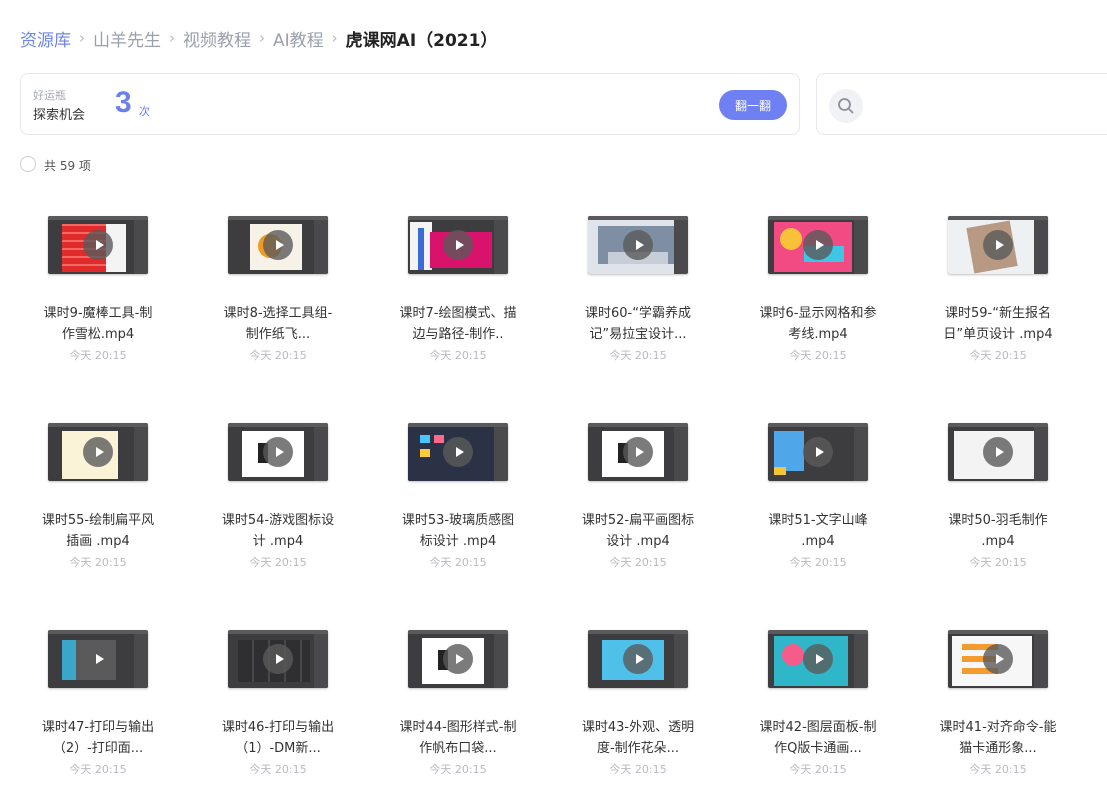 This screenshot has height=799, width=1107. Describe the element at coordinates (998, 296) in the screenshot. I see `file-item: 课时59-“新生报名日”单页设计 .mp4 今天 20:15` at that location.